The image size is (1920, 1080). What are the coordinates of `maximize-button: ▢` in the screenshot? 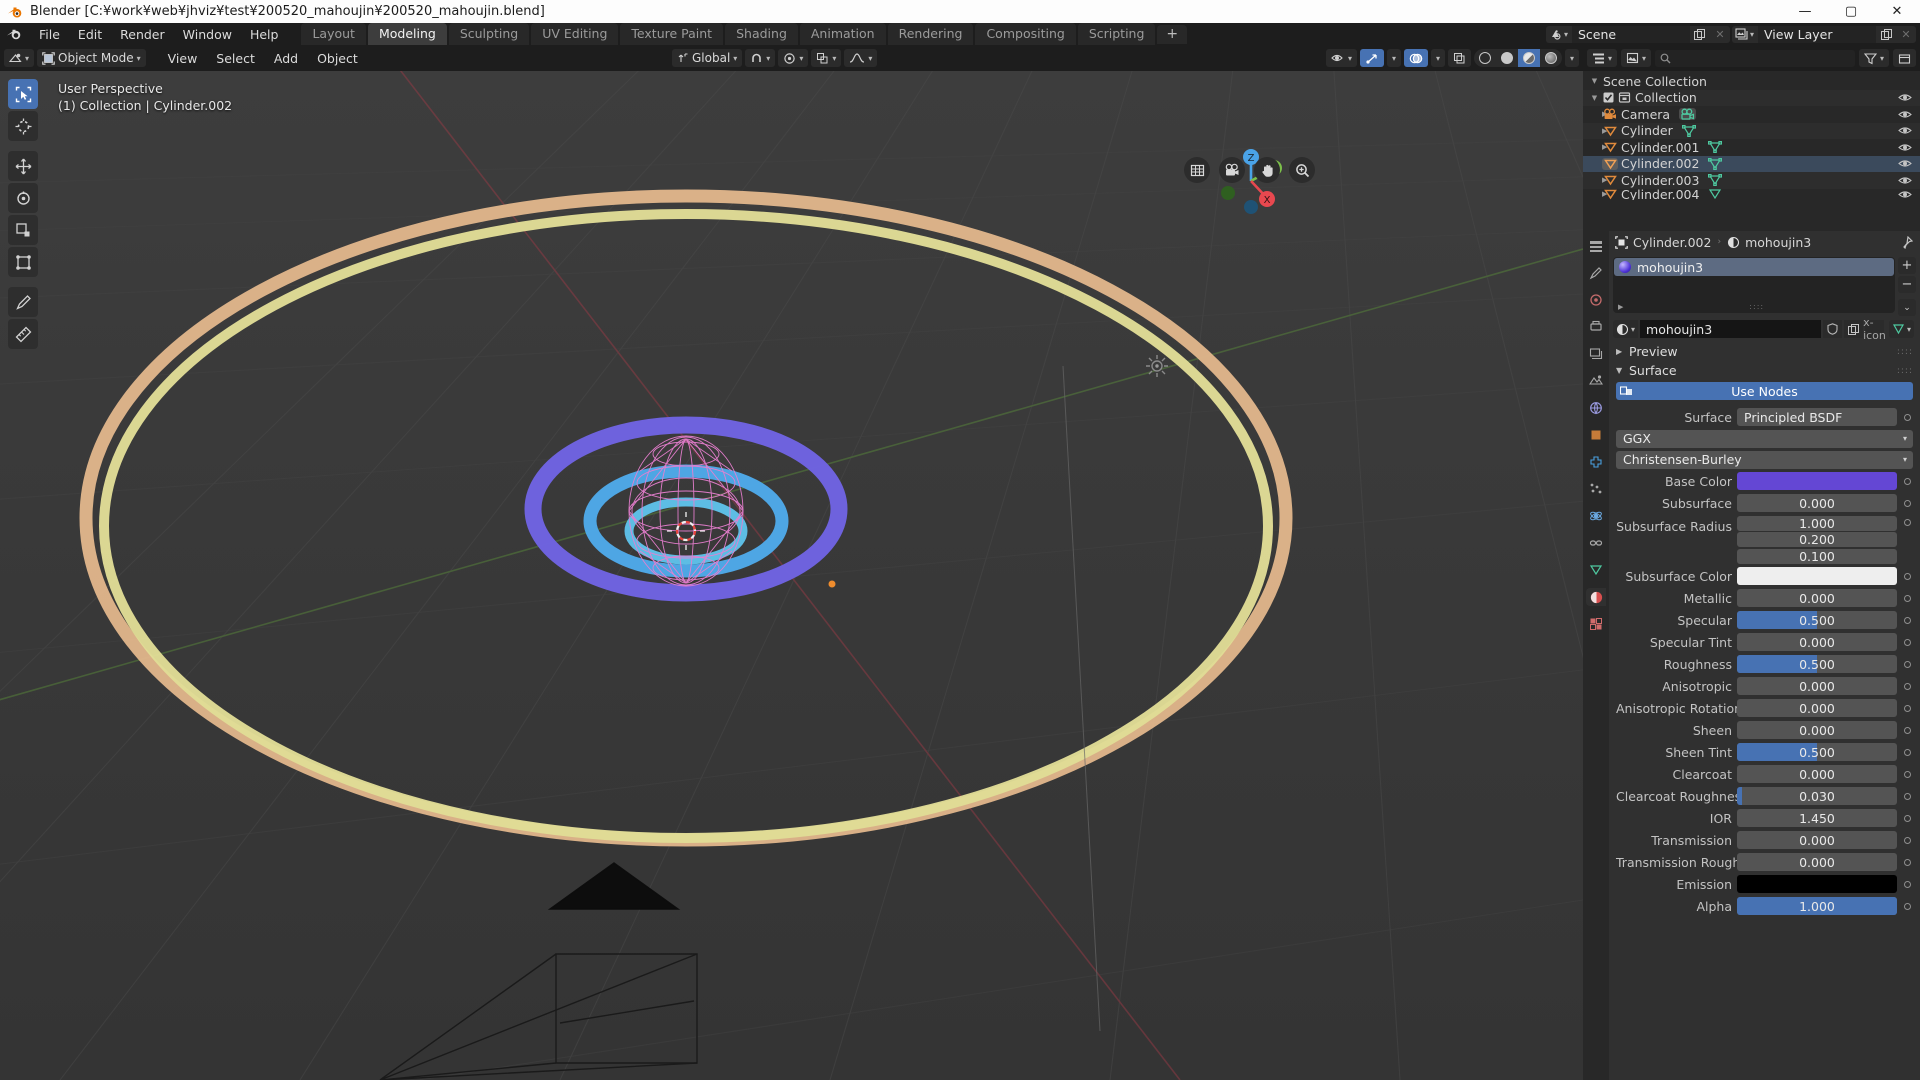 It's located at (1851, 11).